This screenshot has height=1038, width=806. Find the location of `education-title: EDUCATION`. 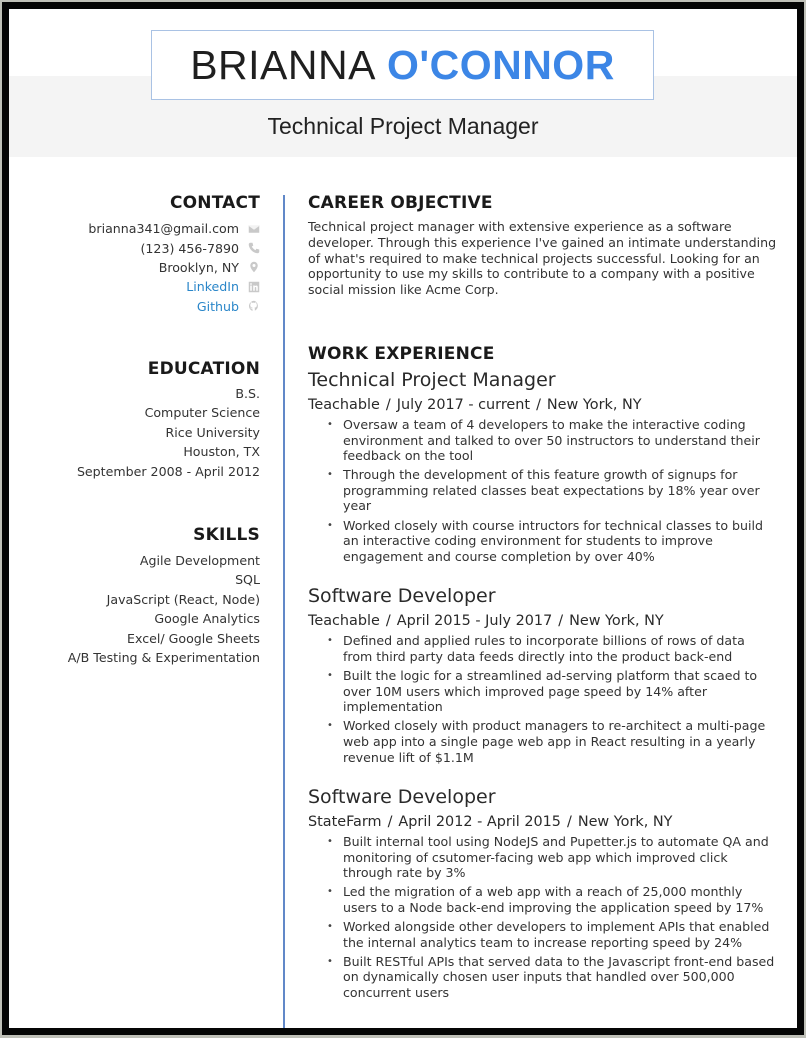

education-title: EDUCATION is located at coordinates (203, 369).